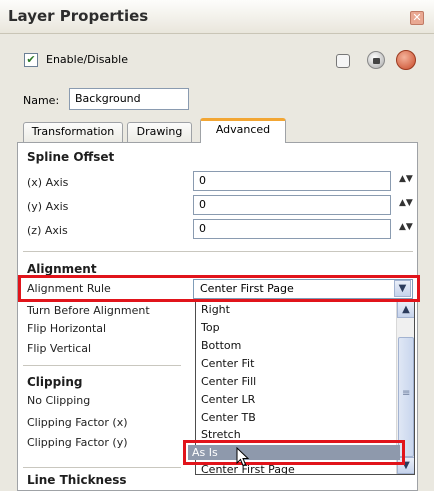 Image resolution: width=434 pixels, height=491 pixels. I want to click on as-is-option-highlight: As Is, so click(294, 452).